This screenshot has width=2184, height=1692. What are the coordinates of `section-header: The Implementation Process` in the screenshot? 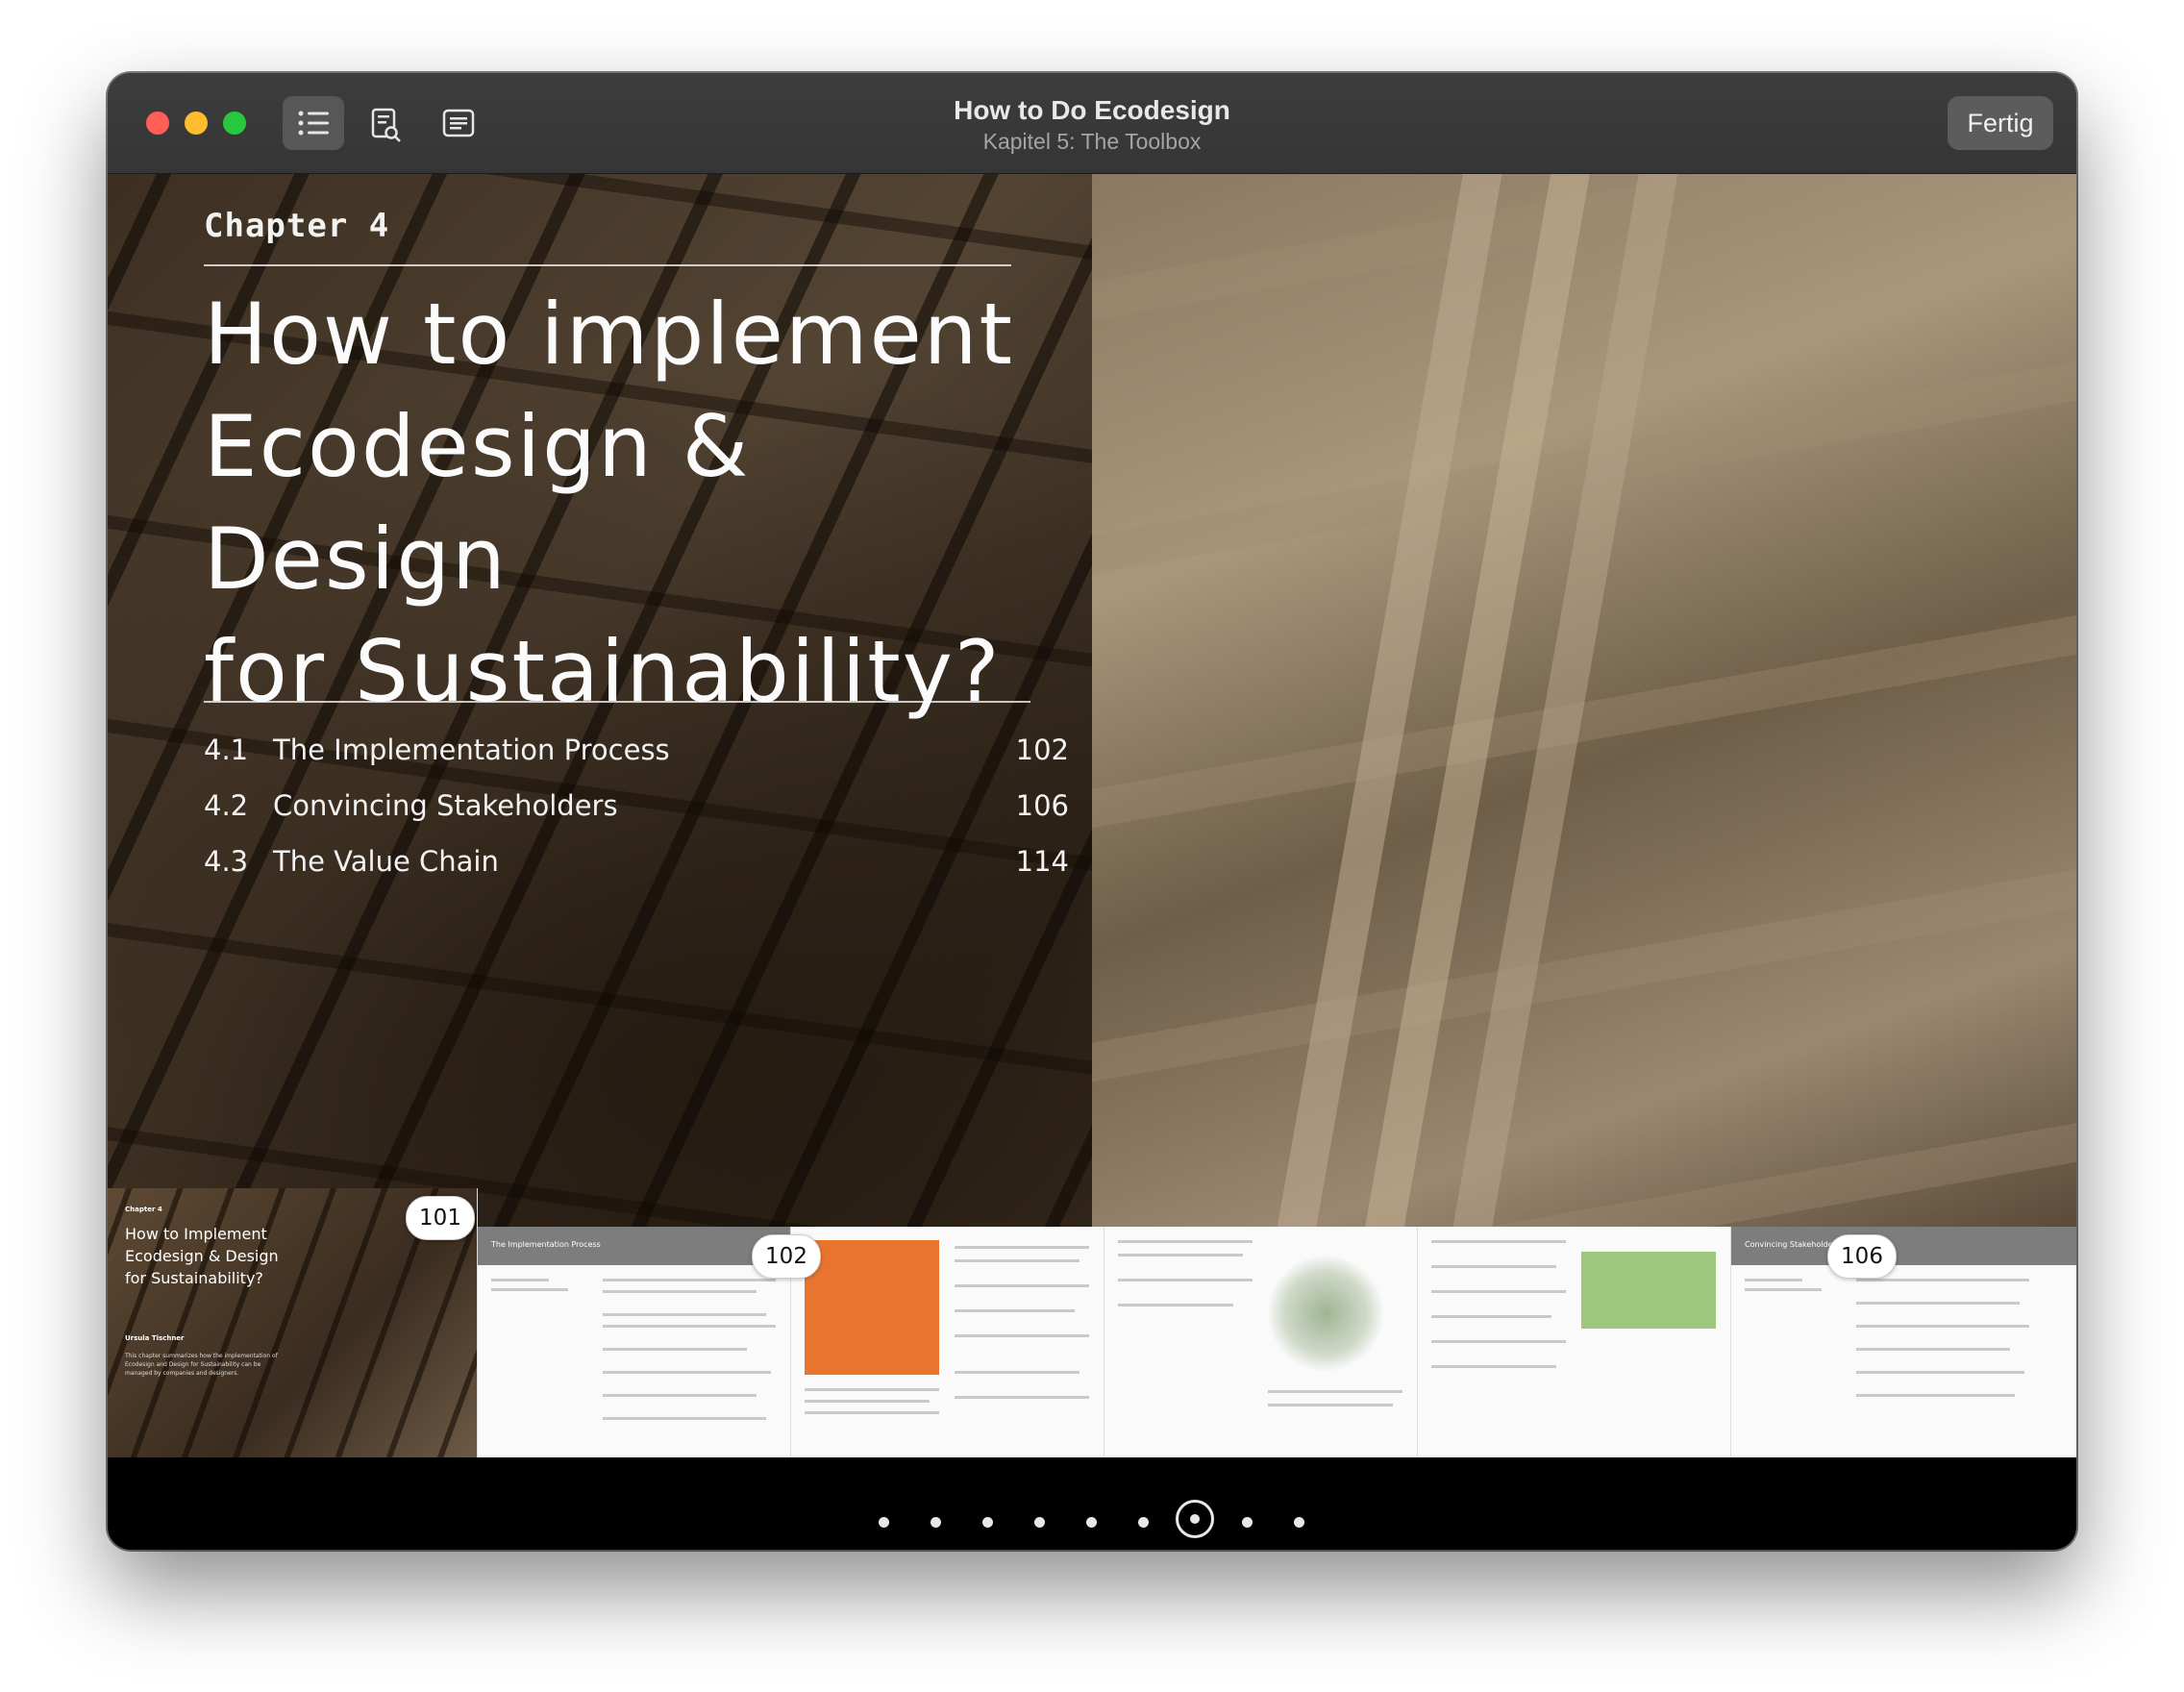 It's located at (634, 1246).